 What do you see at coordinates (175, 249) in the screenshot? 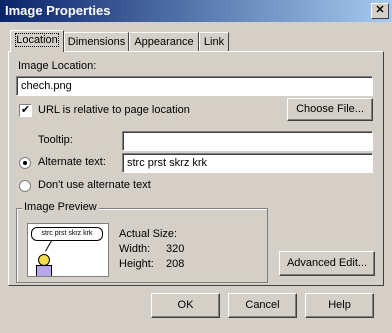
I see `width-value: 320` at bounding box center [175, 249].